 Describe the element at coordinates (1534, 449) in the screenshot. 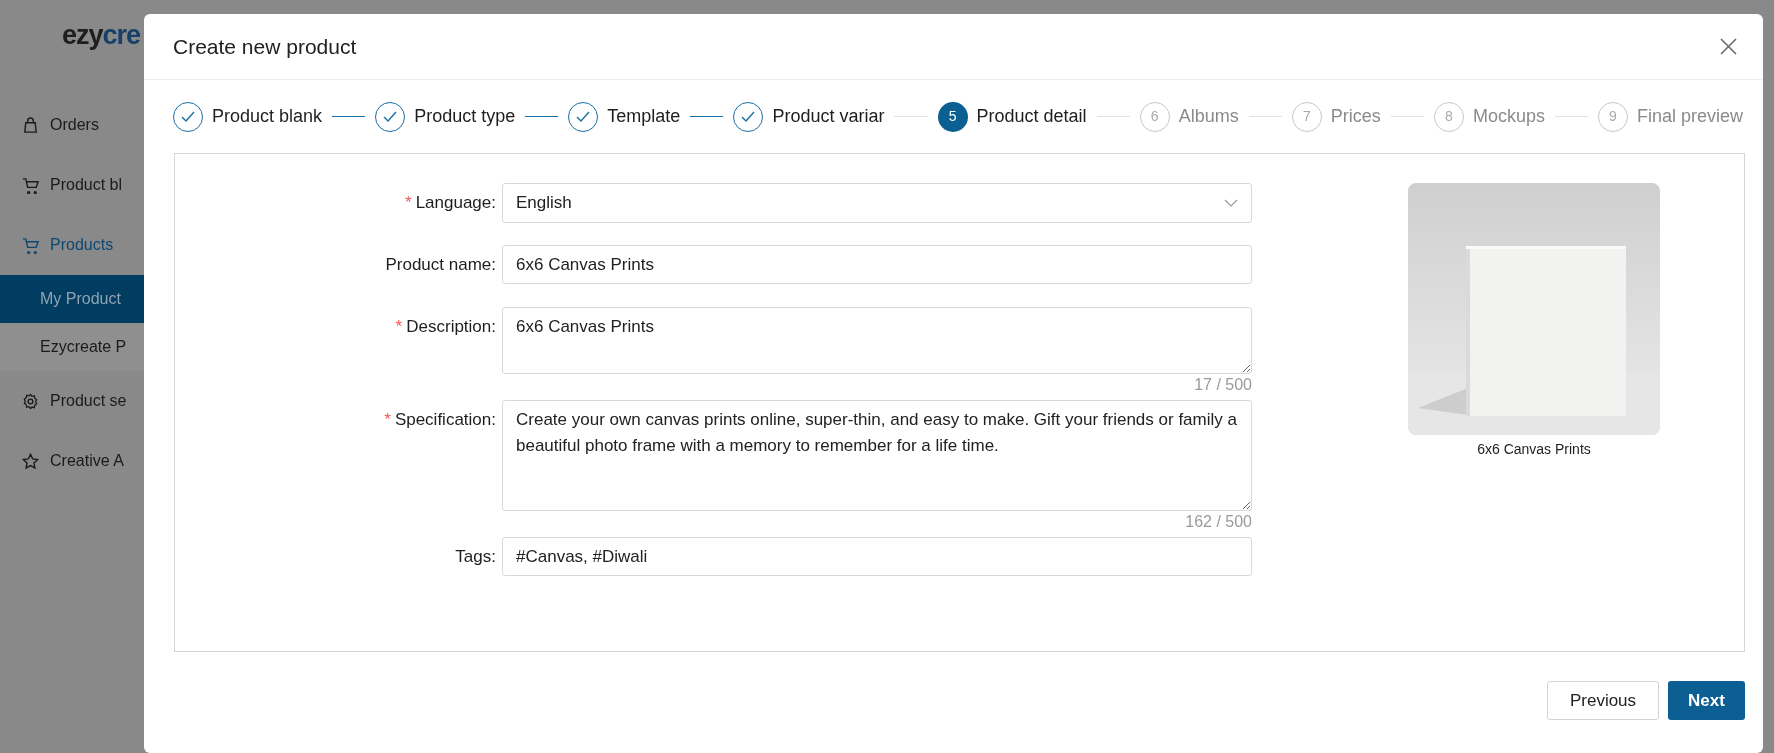

I see `image-caption: 6x6 Canvas Prints` at that location.